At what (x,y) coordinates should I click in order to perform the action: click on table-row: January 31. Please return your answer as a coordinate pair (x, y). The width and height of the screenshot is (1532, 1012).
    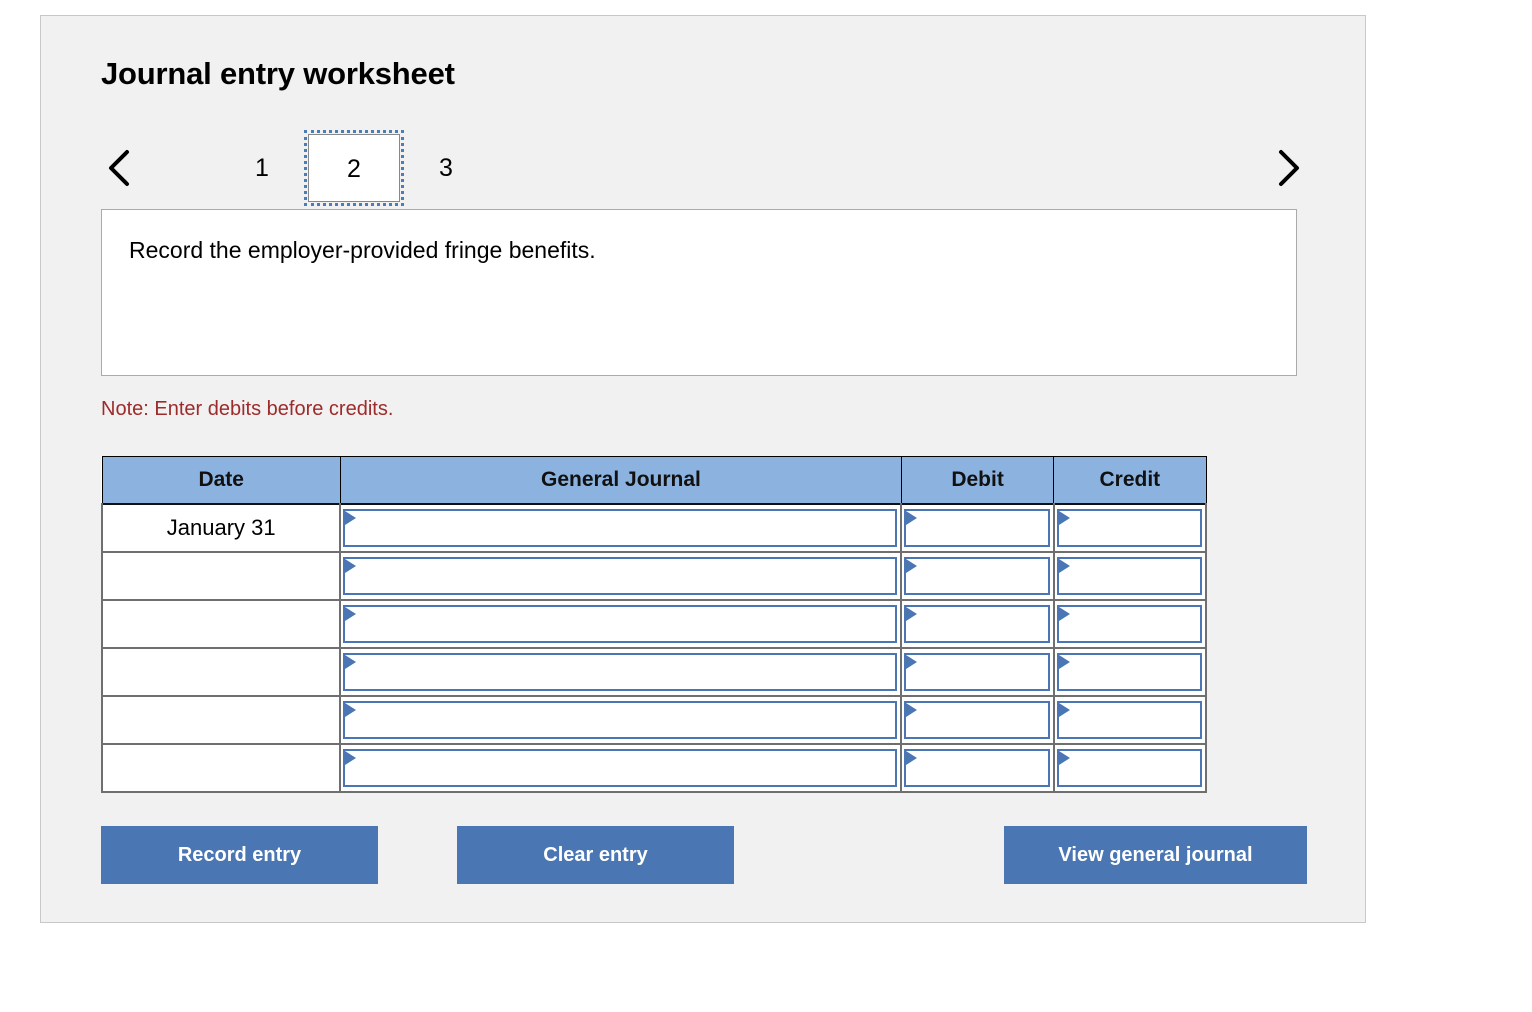
    Looking at the image, I should click on (654, 527).